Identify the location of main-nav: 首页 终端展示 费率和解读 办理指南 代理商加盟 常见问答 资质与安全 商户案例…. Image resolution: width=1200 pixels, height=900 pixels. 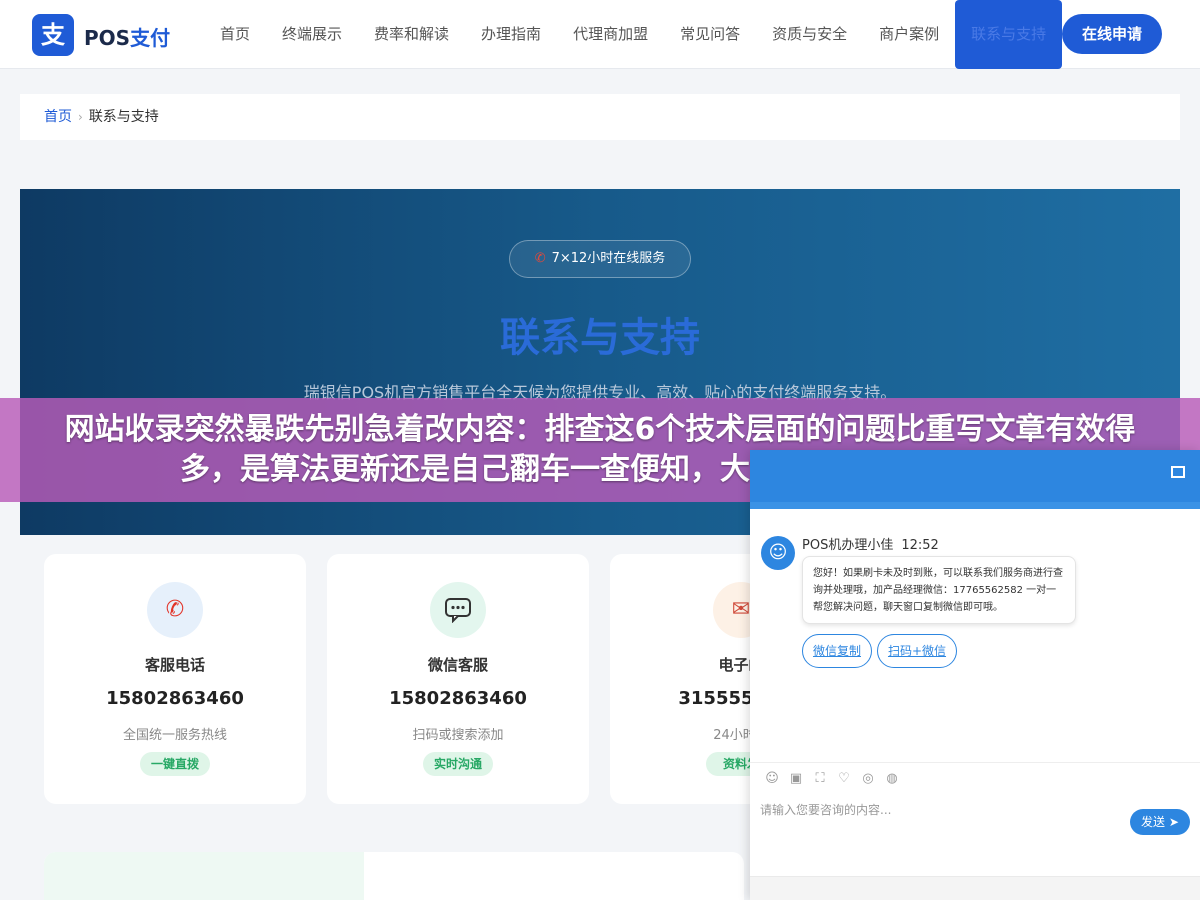
(633, 34).